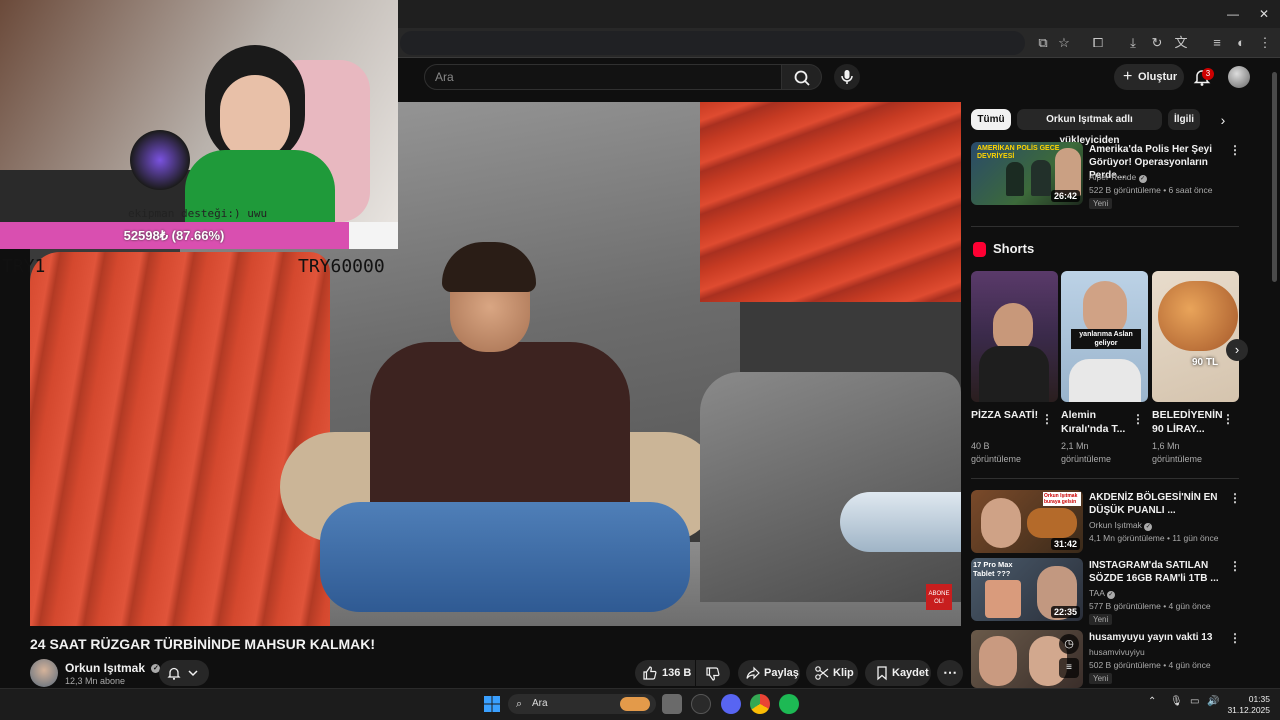 This screenshot has width=1280, height=720. Describe the element at coordinates (582, 704) in the screenshot. I see `taskbar-search: ⌕ Ara` at that location.